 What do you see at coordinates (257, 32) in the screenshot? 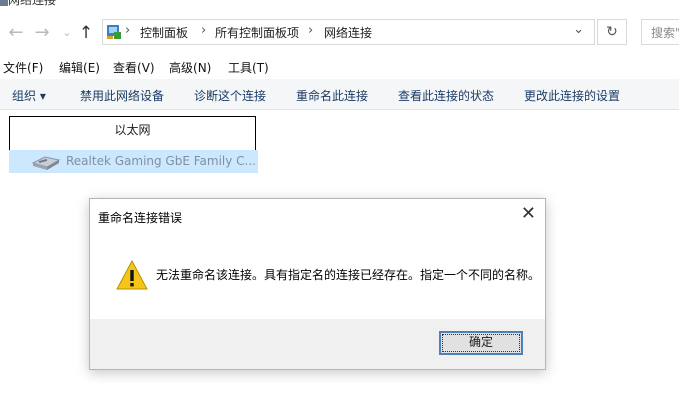
I see `breadcrumb-all-control-panel-items: 所有控制面板项` at bounding box center [257, 32].